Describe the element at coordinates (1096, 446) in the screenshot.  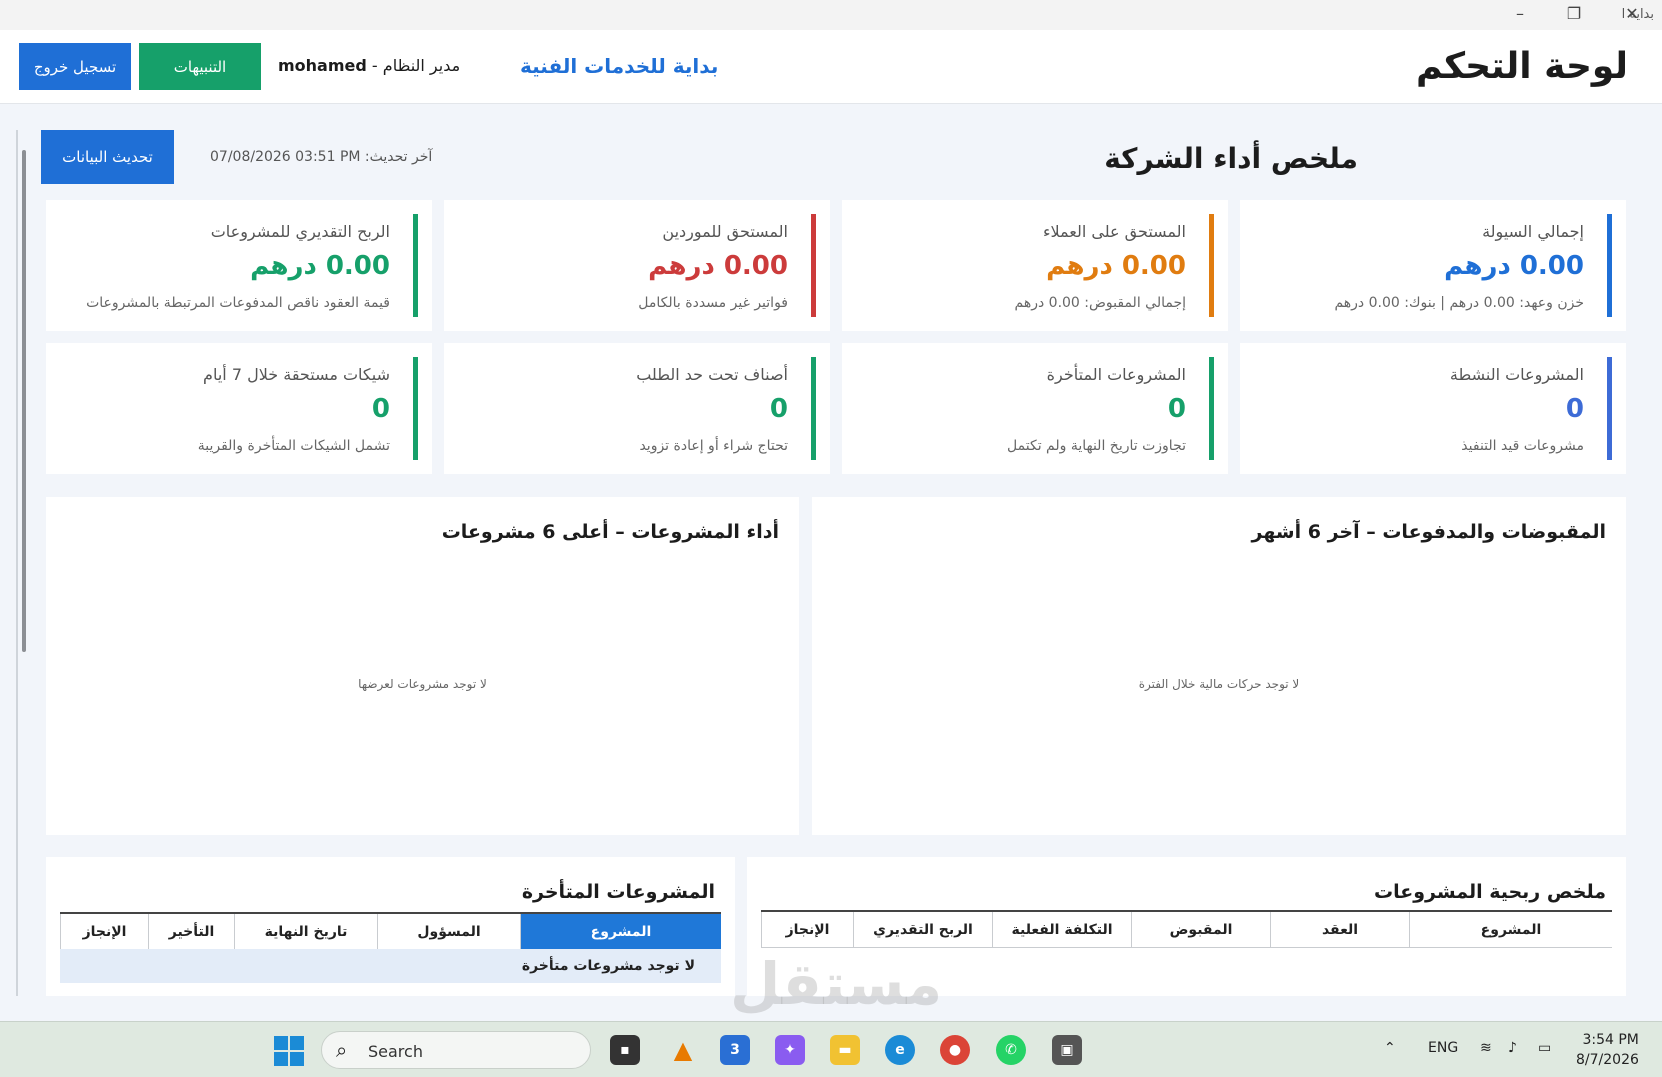
I see `kpi-subtext: تجاوزت تاريخ النهاية ولم تكتمل` at that location.